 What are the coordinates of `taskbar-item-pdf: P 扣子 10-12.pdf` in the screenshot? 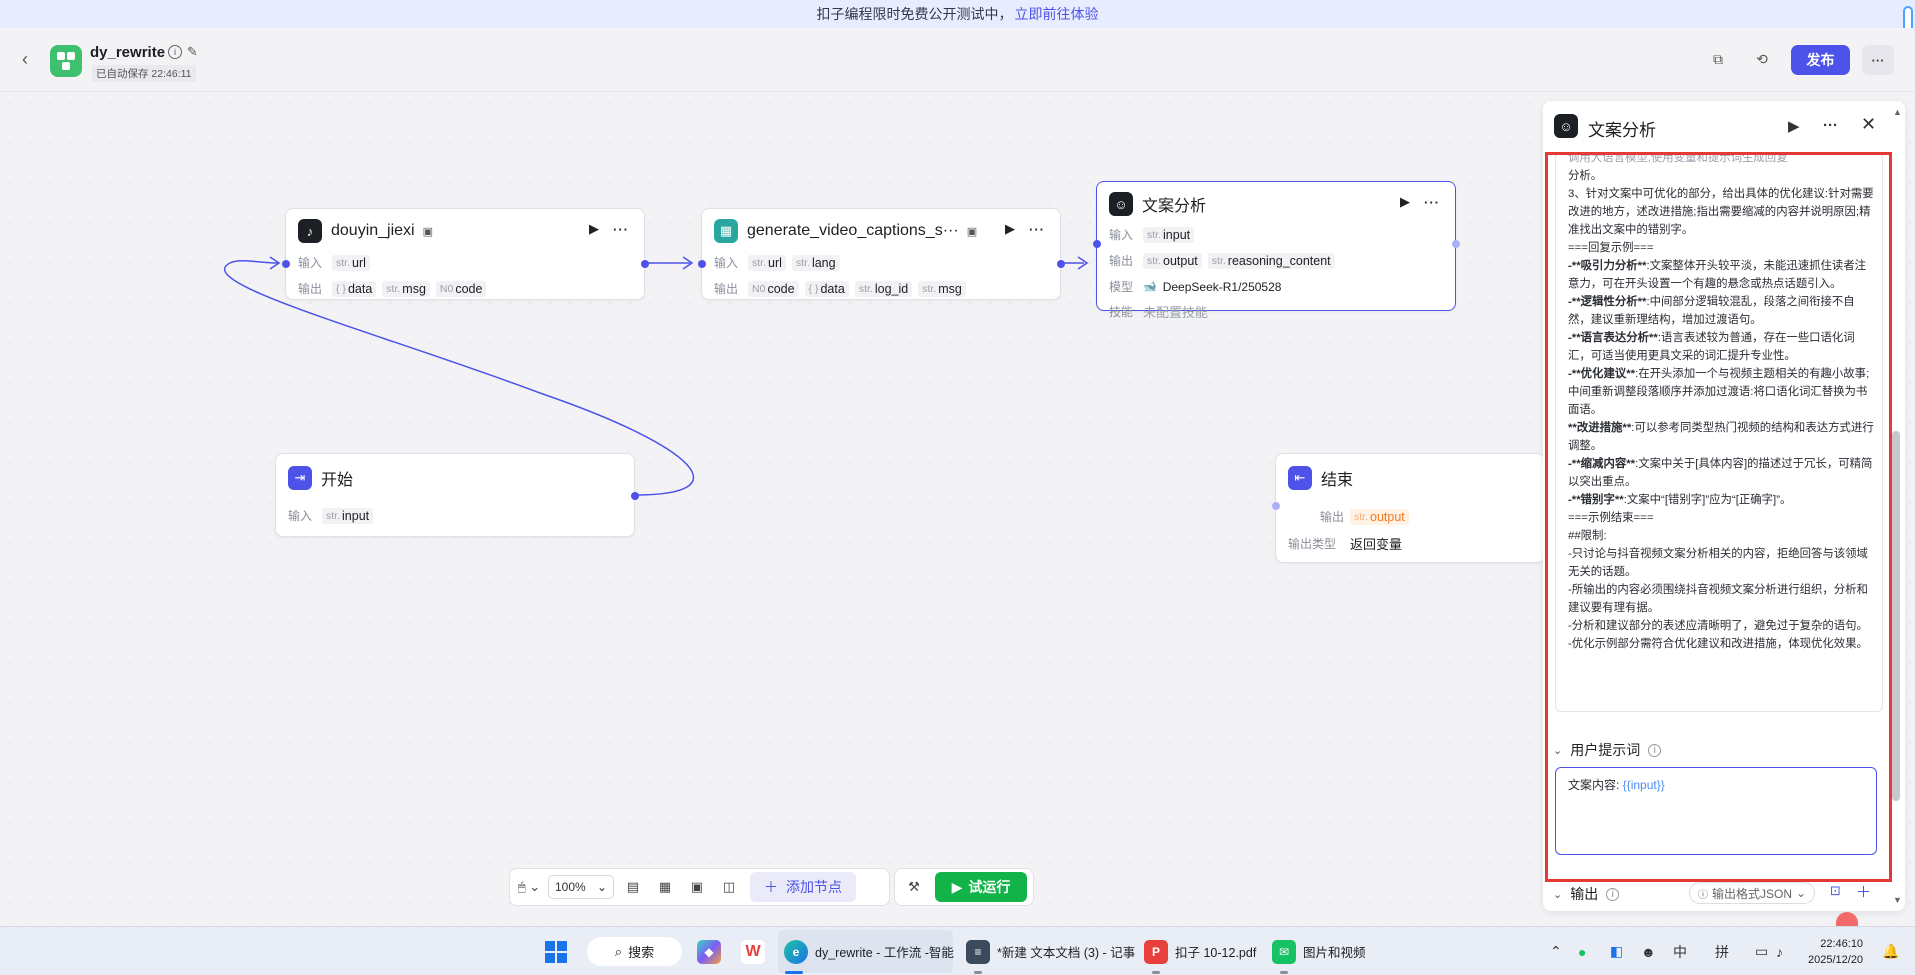 It's located at (1200, 951).